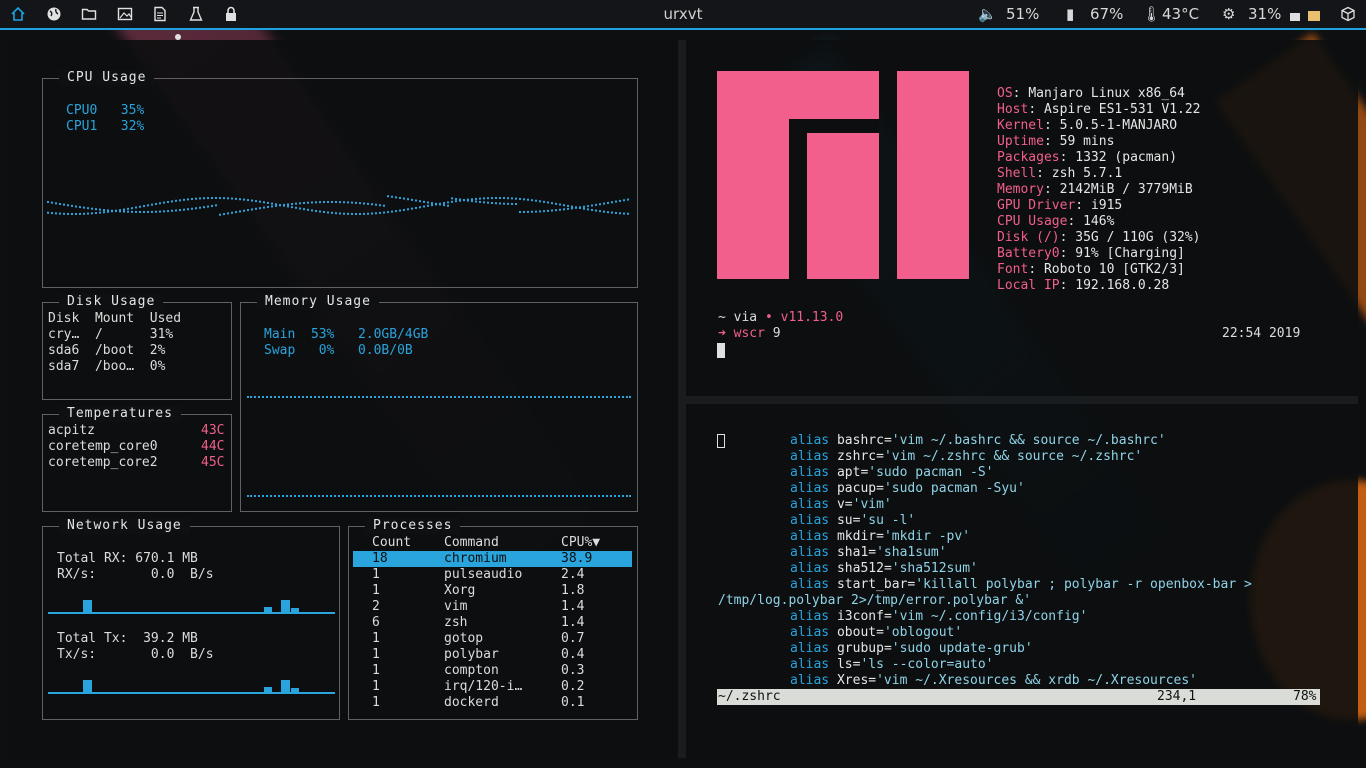  Describe the element at coordinates (439, 397) in the screenshot. I see `memory-main-graph` at that location.